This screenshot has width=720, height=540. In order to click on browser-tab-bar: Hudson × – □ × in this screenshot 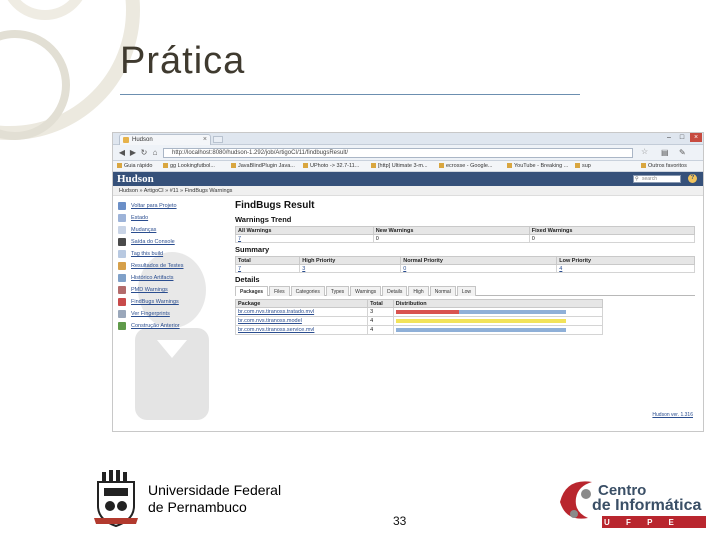, I will do `click(408, 139)`.